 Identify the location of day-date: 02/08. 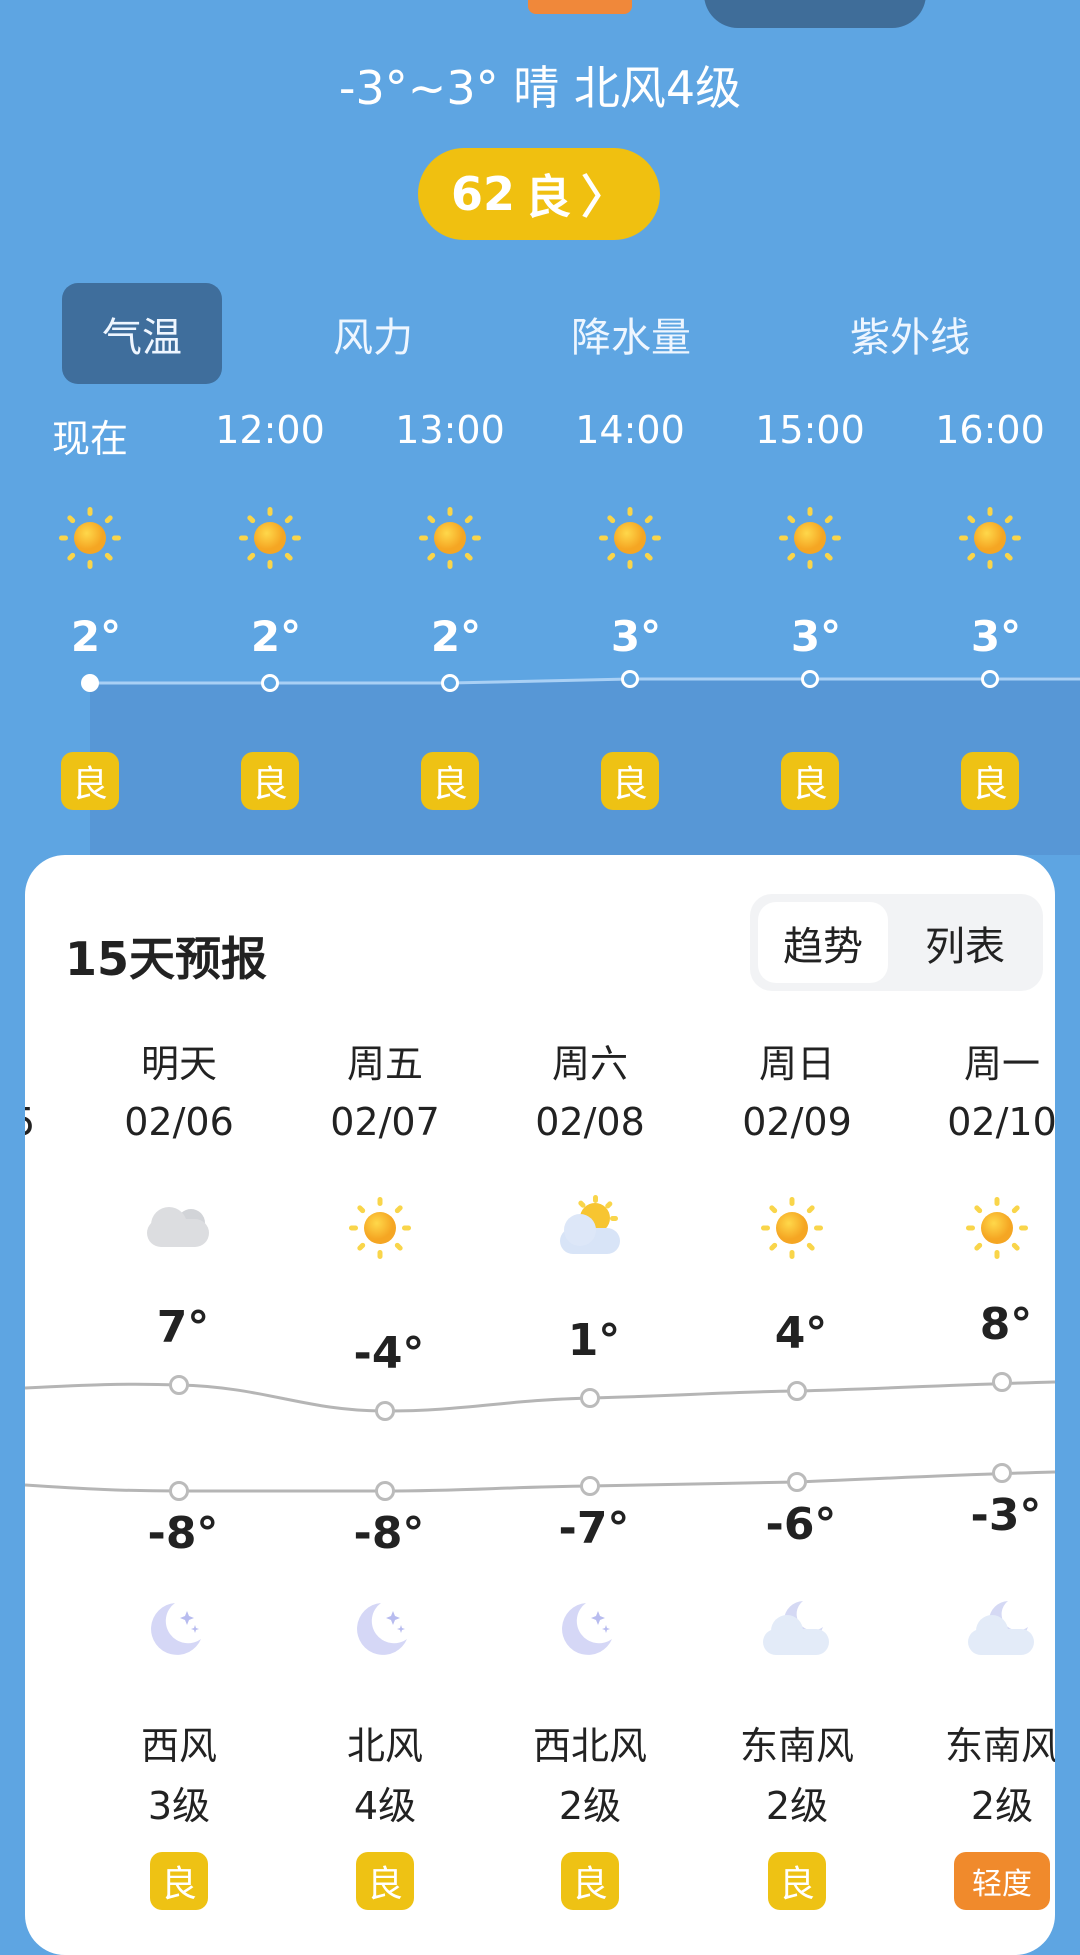
(590, 1122).